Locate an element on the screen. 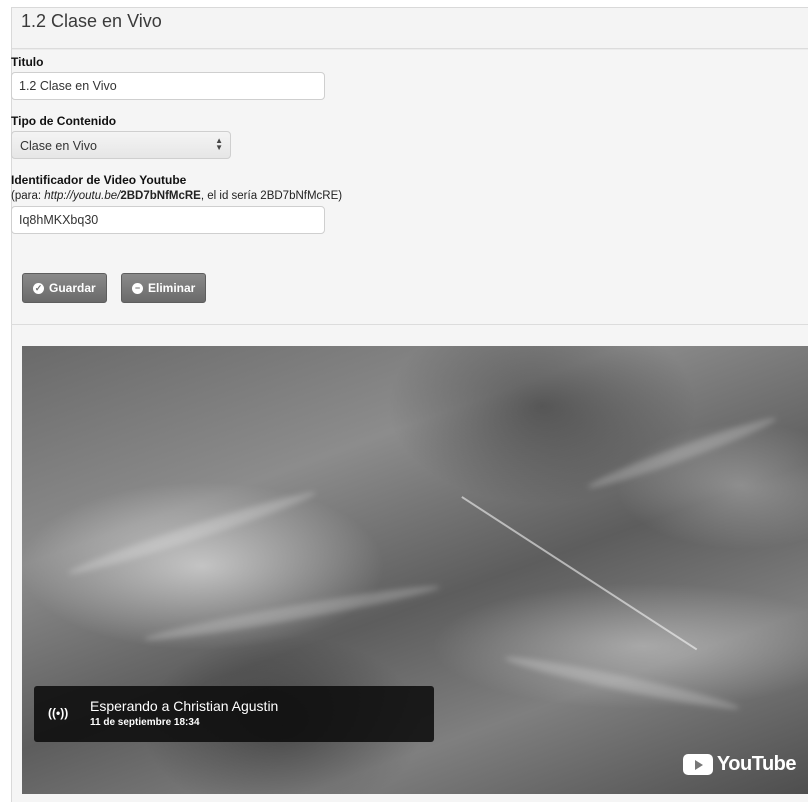 This screenshot has height=802, width=808. live-broadcast-icon: ((•)) is located at coordinates (58, 713).